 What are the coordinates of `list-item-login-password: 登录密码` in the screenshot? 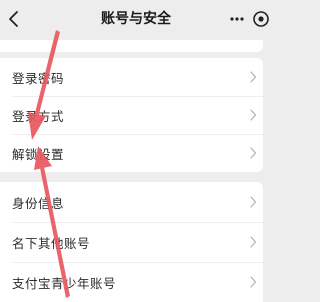 It's located at (131, 77).